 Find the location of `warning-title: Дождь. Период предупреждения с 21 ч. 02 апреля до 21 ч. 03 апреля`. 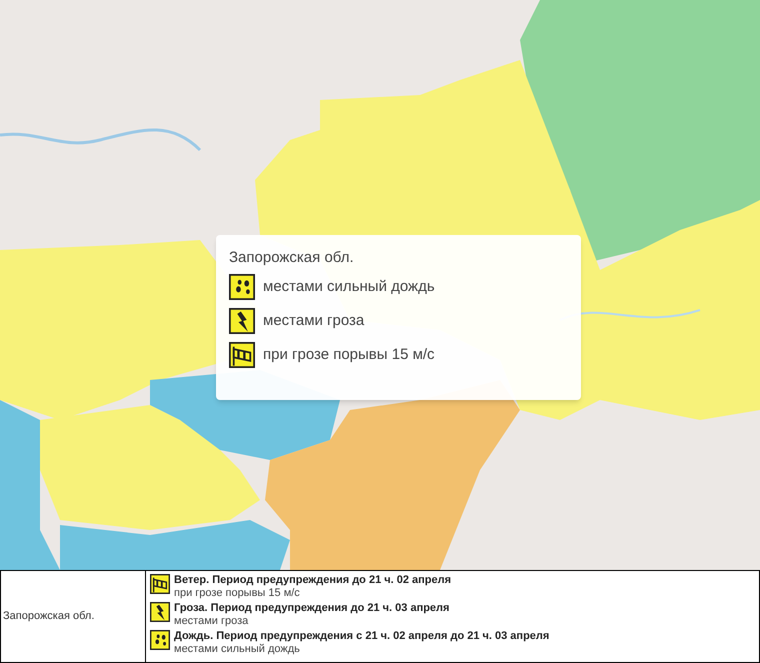

warning-title: Дождь. Период предупреждения с 21 ч. 02 апреля до 21 ч. 03 апреля is located at coordinates (362, 636).